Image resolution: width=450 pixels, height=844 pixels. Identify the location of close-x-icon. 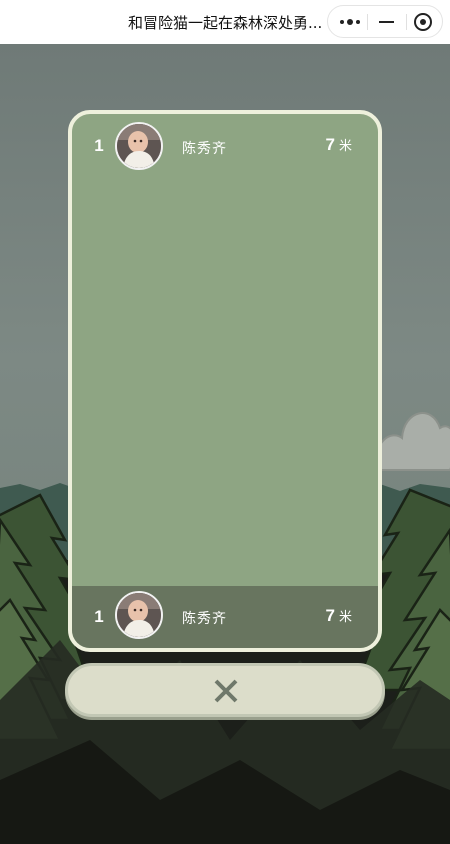
(226, 691).